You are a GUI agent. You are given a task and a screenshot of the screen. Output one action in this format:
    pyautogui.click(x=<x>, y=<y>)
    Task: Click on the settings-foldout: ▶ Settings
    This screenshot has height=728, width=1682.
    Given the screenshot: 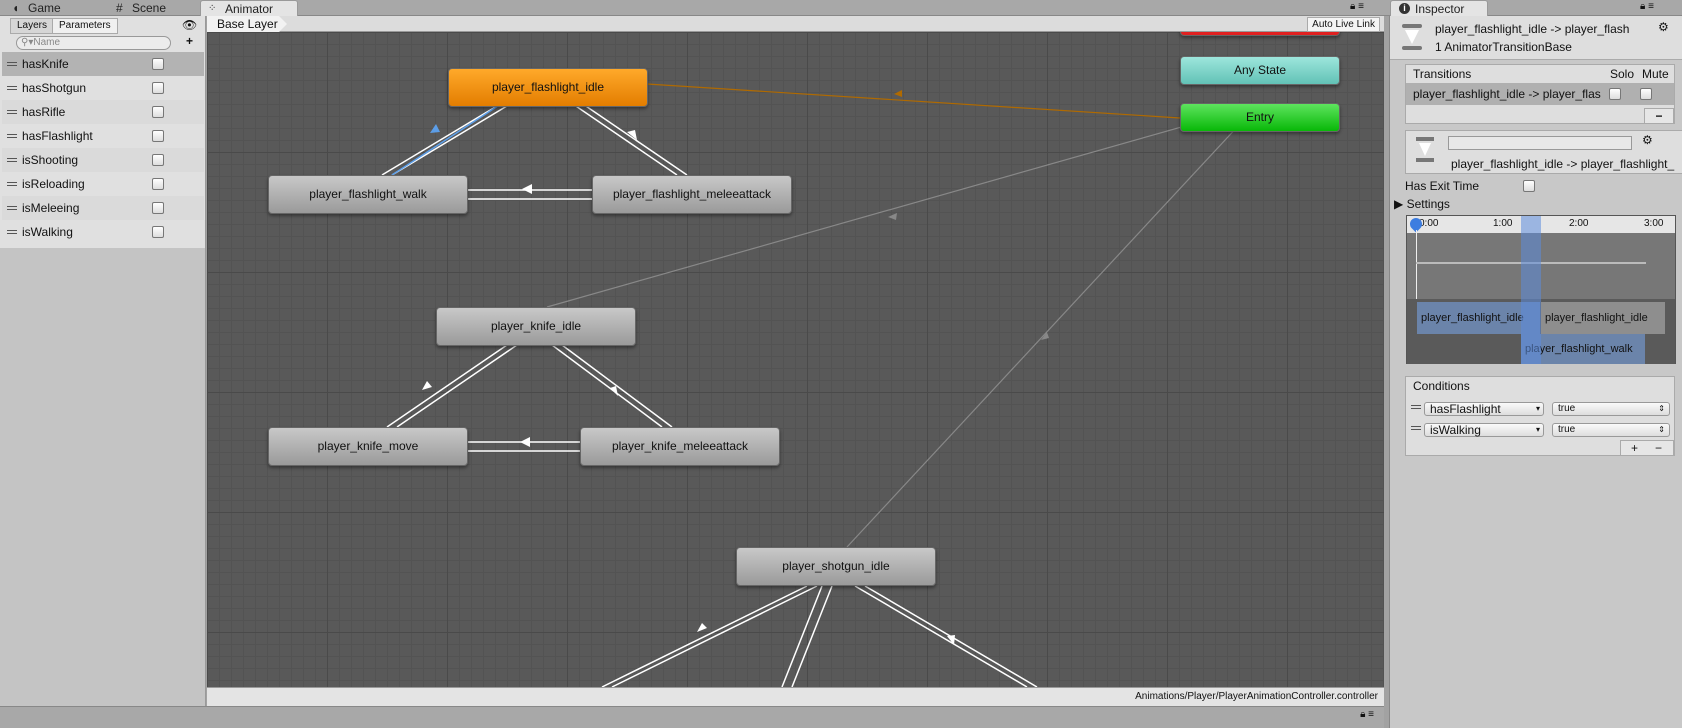 What is the action you would take?
    pyautogui.click(x=1422, y=204)
    